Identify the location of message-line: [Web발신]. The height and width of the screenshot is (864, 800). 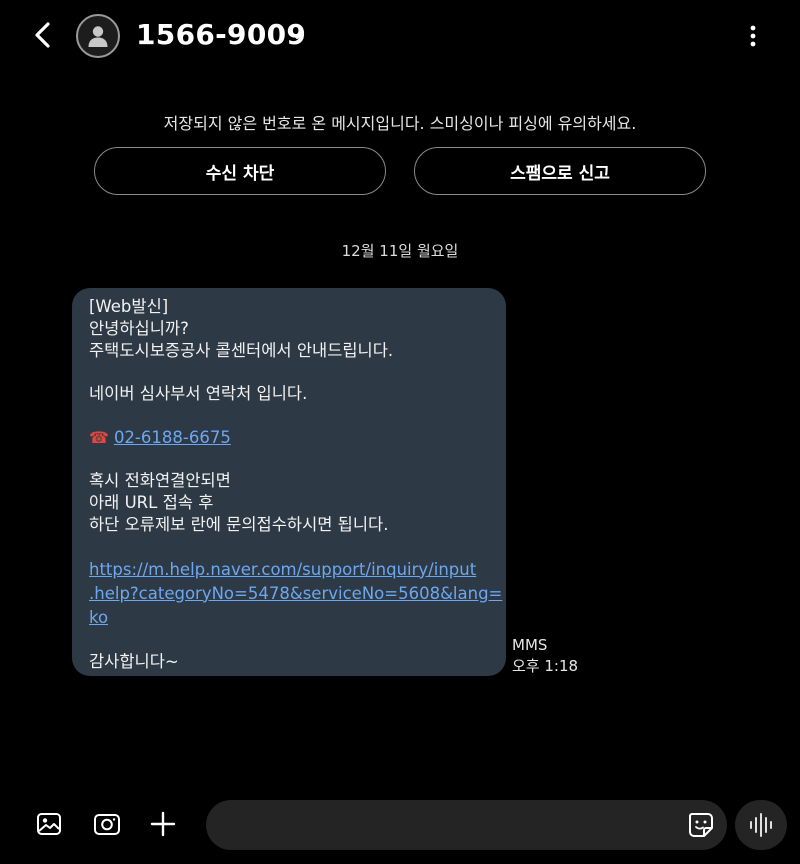
(129, 306).